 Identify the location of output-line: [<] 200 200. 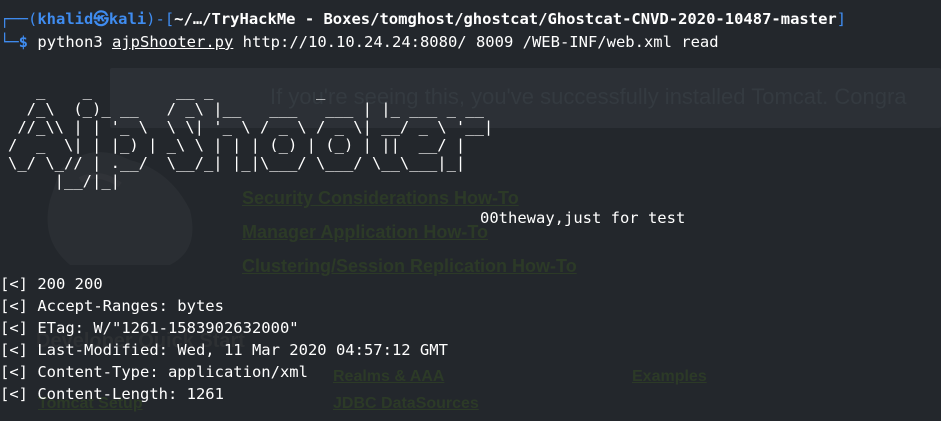
(51, 284).